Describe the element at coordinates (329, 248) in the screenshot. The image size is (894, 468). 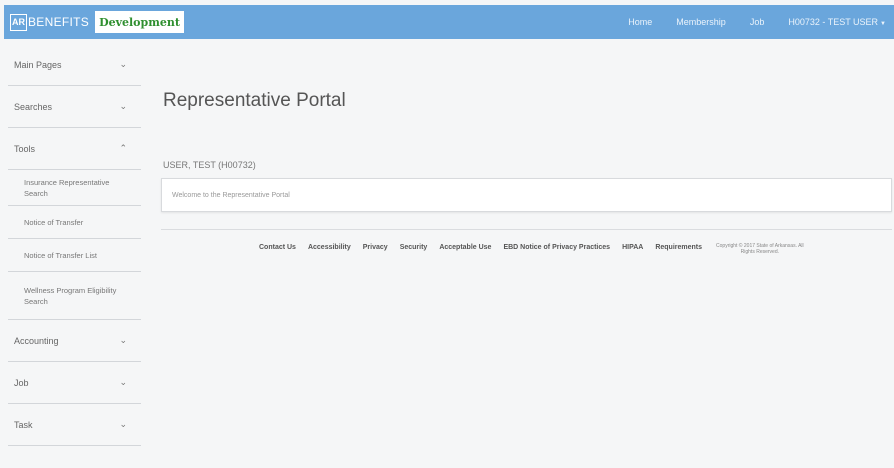
I see `footer-link-accessibility: Accessibility` at that location.